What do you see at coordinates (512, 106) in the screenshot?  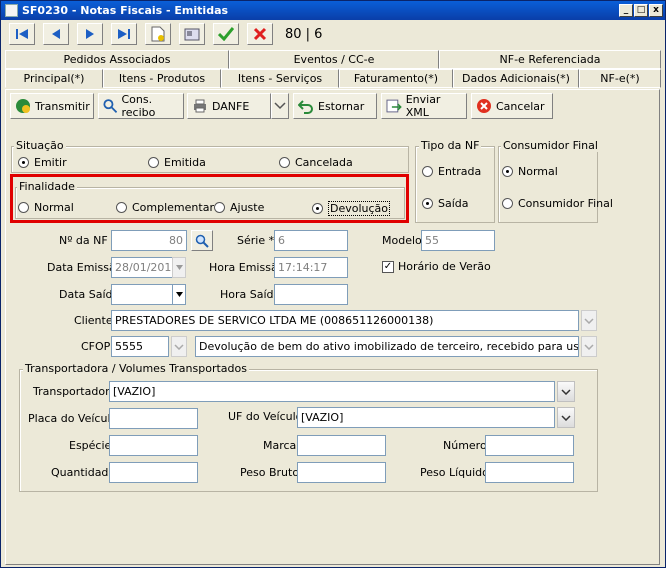 I see `cancelar-button: Cancelar` at bounding box center [512, 106].